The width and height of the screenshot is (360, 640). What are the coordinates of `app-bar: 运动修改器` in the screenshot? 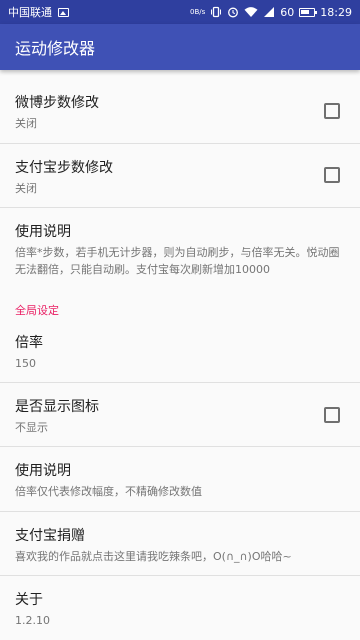 It's located at (180, 47).